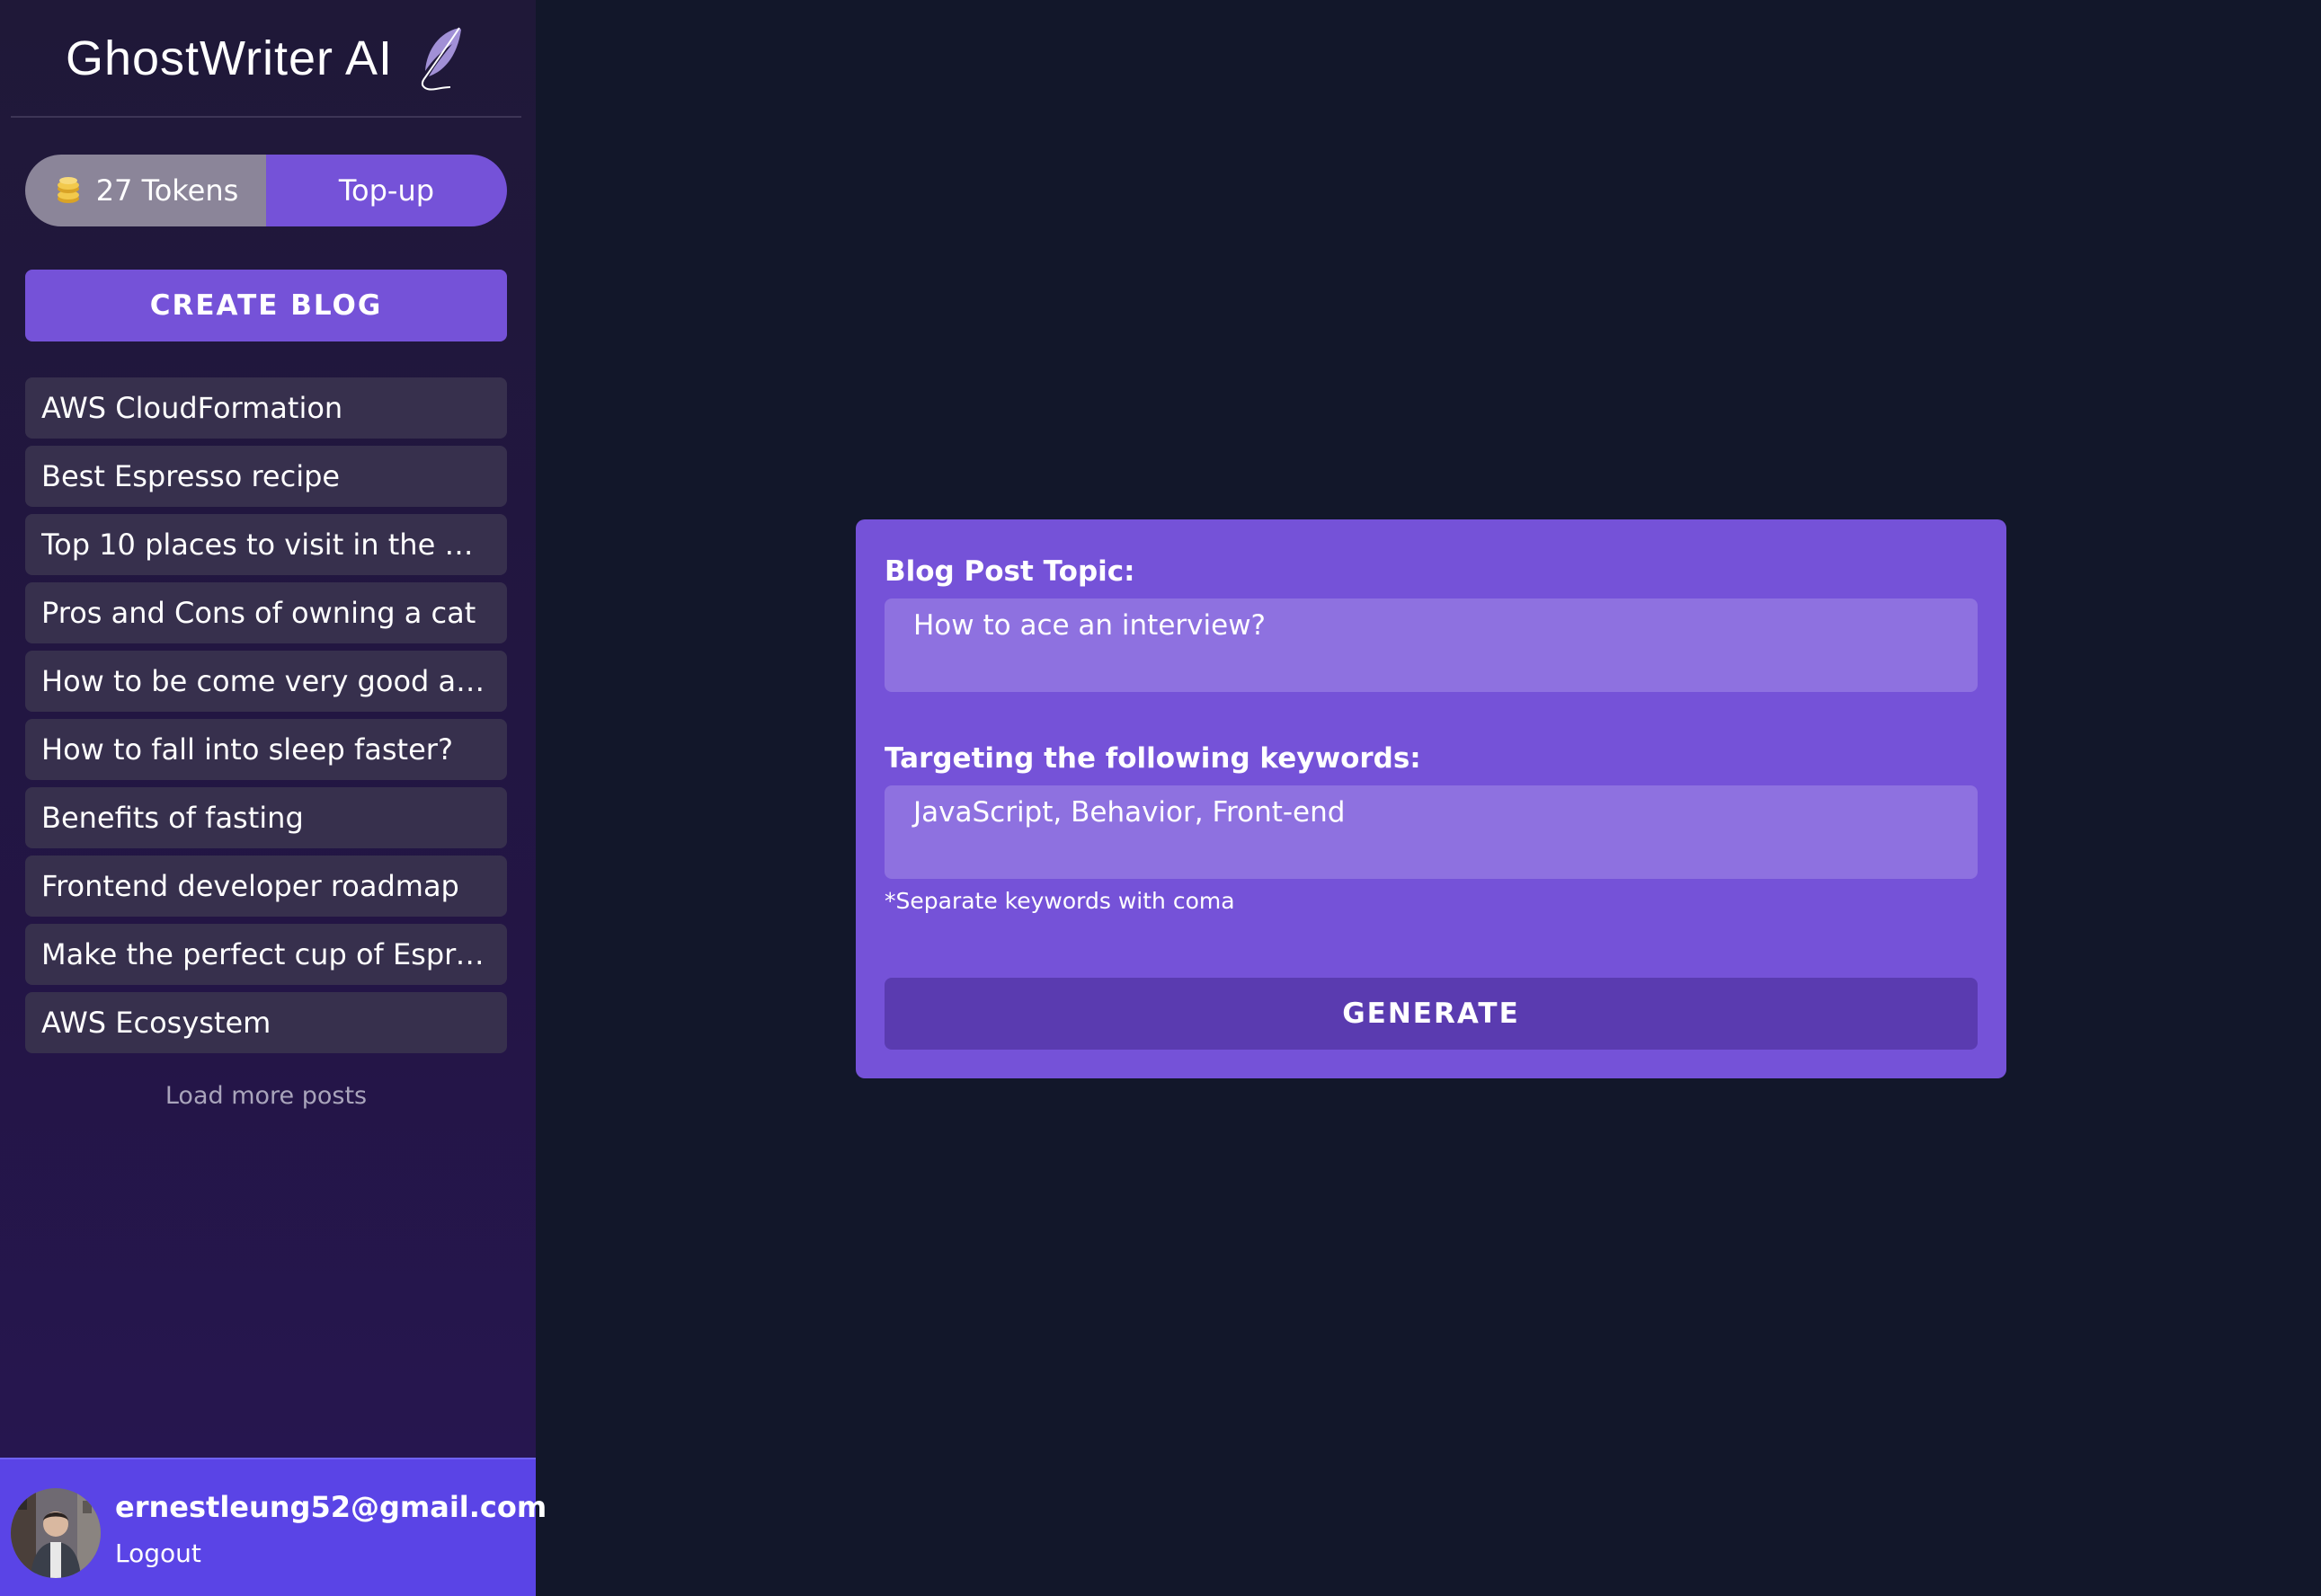 Image resolution: width=2321 pixels, height=1596 pixels. I want to click on user-footer: ernestleung52@gmail.com Logout, so click(273, 1527).